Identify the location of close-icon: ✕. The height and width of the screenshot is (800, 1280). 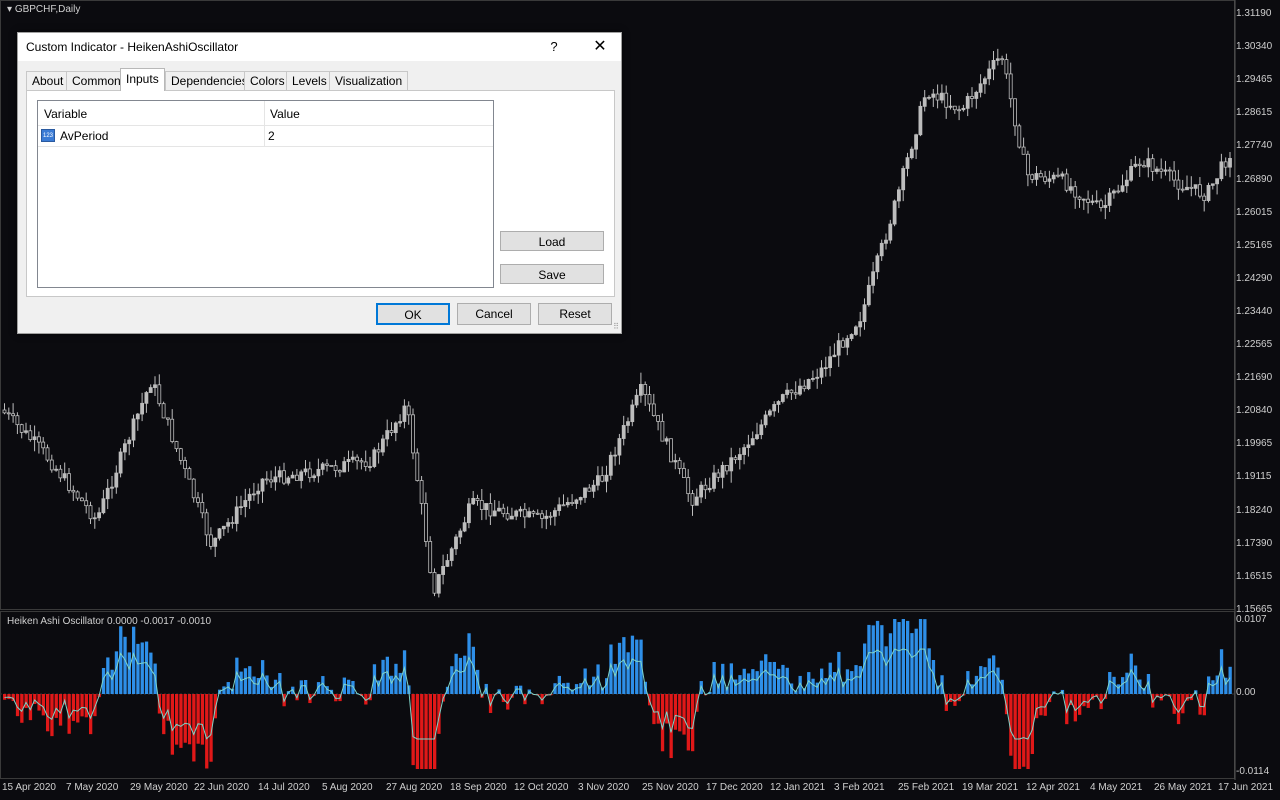
(600, 47).